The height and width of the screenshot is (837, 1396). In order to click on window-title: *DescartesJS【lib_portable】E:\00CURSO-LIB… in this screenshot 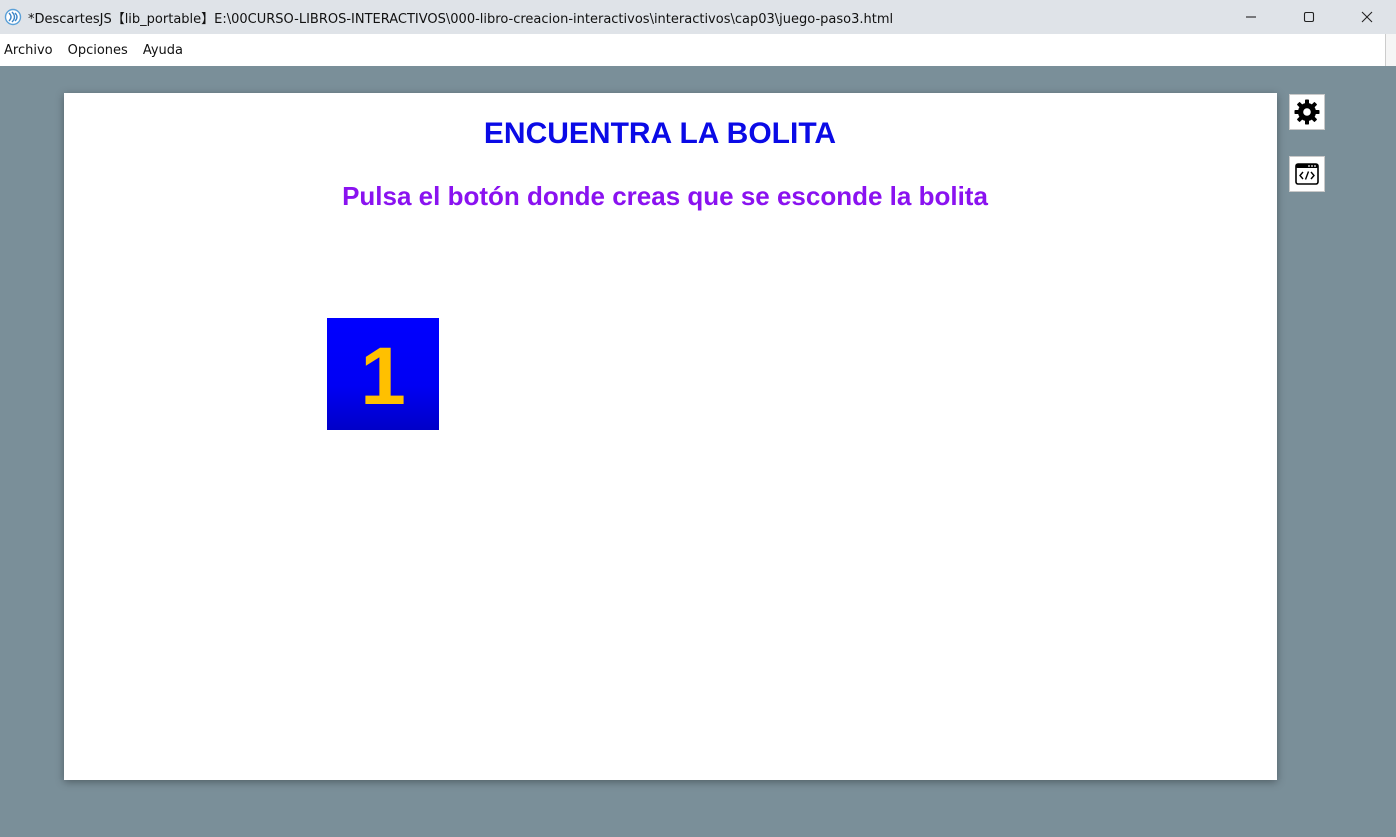, I will do `click(461, 19)`.